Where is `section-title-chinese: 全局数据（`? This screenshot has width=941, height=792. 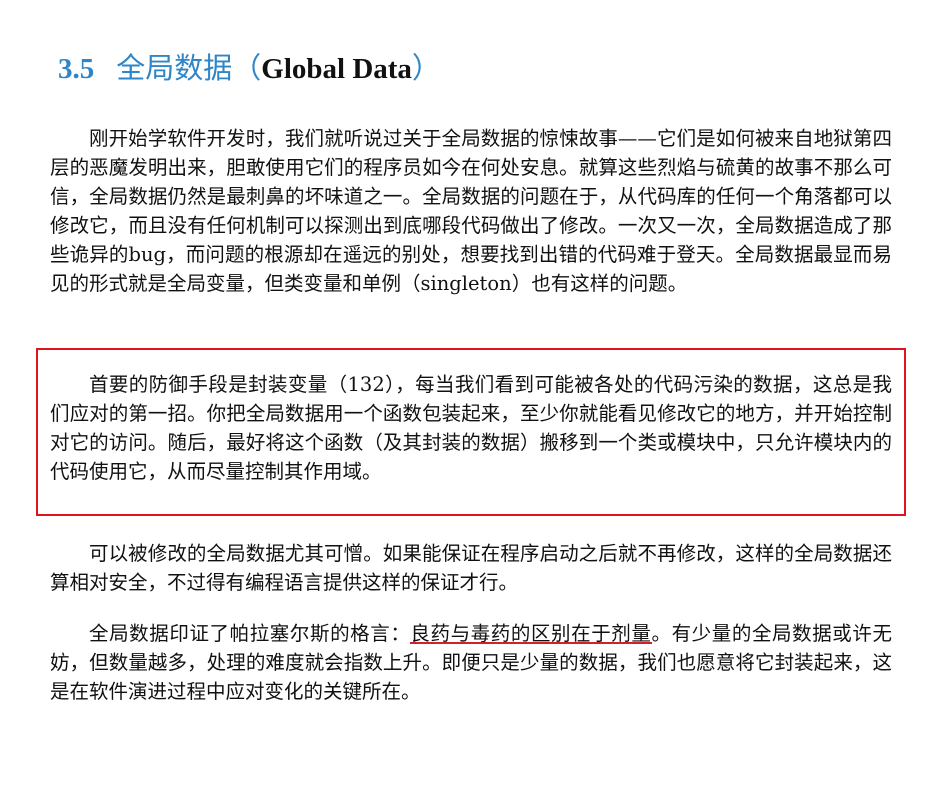
section-title-chinese: 全局数据（ is located at coordinates (189, 68).